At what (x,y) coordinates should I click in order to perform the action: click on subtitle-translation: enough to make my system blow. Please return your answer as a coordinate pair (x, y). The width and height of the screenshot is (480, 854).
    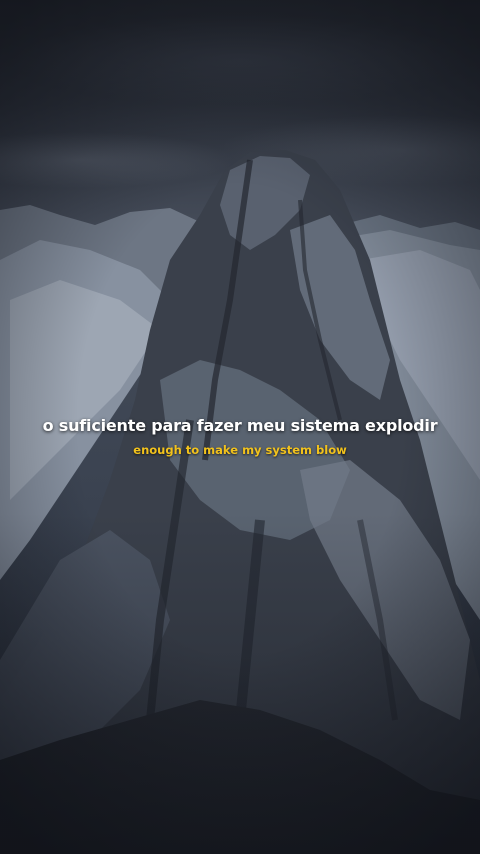
    Looking at the image, I should click on (240, 450).